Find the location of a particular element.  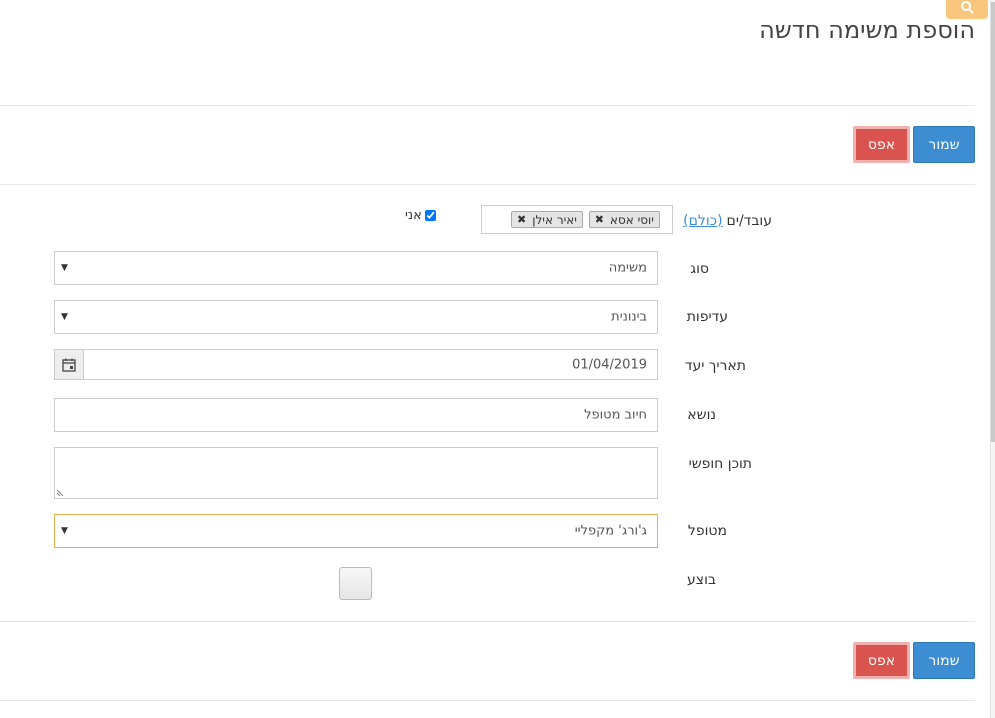

worker-tag-label: יוסי אסא is located at coordinates (631, 219).